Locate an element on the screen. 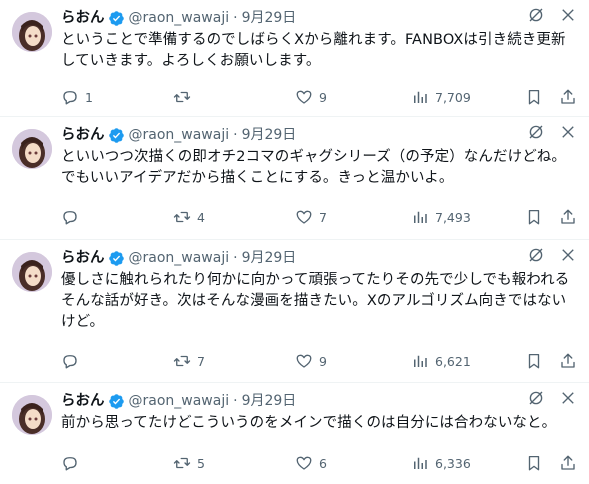 The width and height of the screenshot is (589, 484). views-button: 7,709 is located at coordinates (441, 97).